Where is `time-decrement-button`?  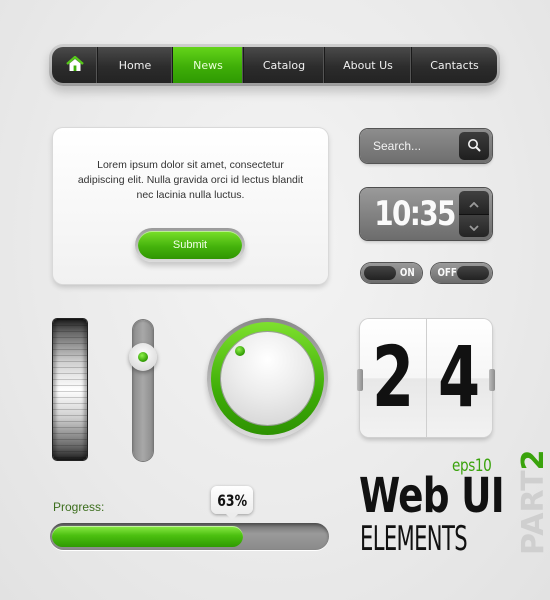 time-decrement-button is located at coordinates (474, 225).